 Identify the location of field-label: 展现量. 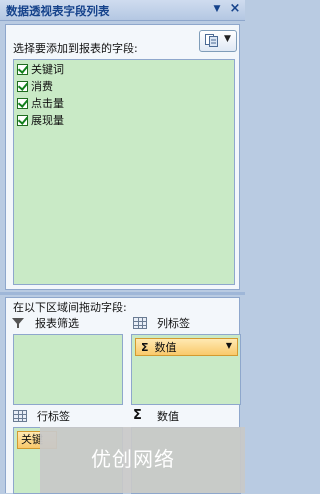
(47, 120).